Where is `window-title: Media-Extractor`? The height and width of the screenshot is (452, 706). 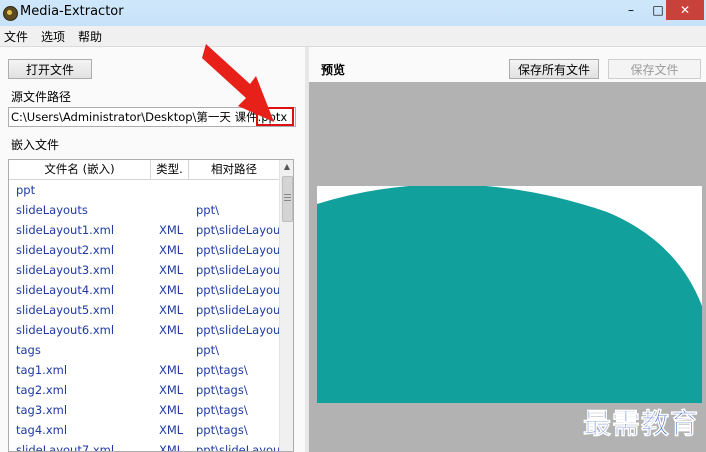 window-title: Media-Extractor is located at coordinates (72, 11).